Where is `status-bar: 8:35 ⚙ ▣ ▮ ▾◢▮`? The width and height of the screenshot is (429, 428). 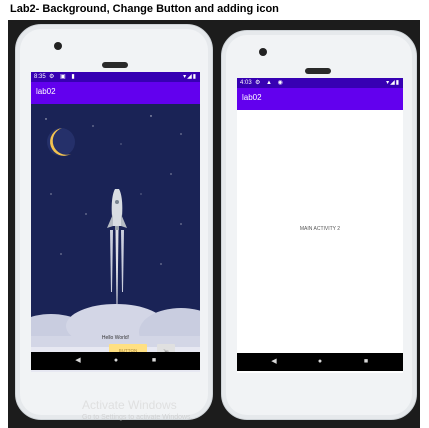 status-bar: 8:35 ⚙ ▣ ▮ ▾◢▮ is located at coordinates (115, 77).